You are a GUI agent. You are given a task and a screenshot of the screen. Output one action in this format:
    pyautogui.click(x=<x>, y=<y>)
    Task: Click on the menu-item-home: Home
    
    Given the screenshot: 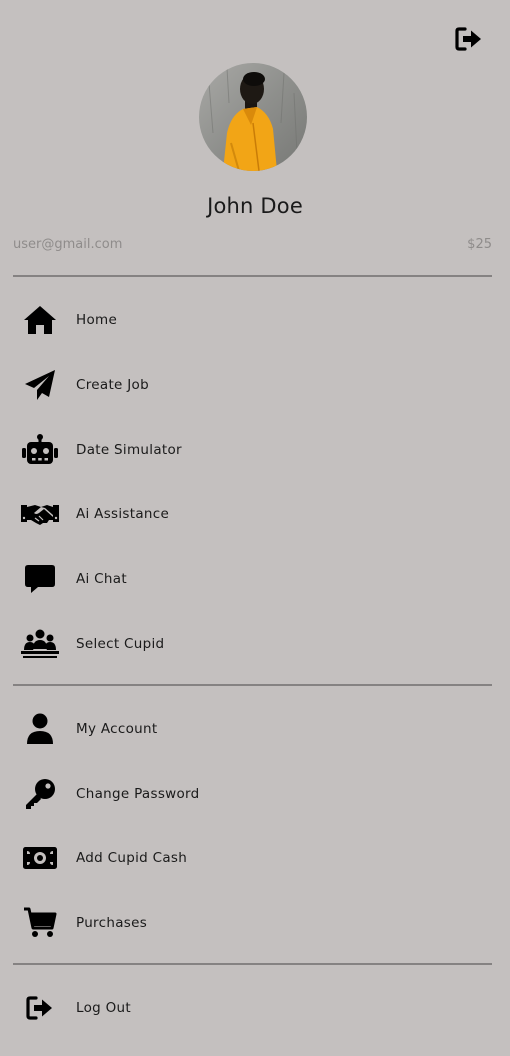 What is the action you would take?
    pyautogui.click(x=255, y=320)
    